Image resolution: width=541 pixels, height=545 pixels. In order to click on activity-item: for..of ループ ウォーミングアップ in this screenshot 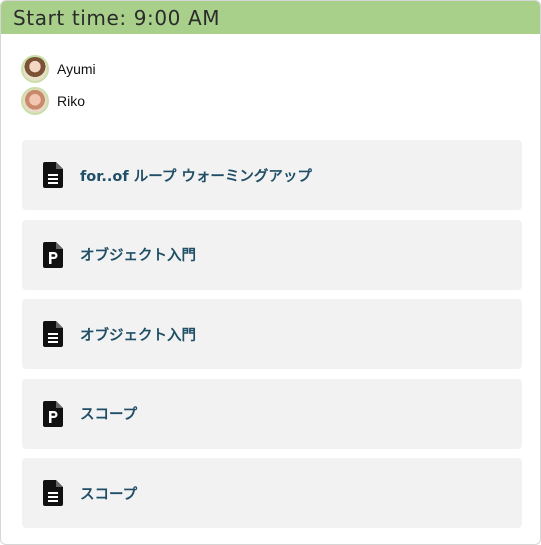, I will do `click(272, 175)`.